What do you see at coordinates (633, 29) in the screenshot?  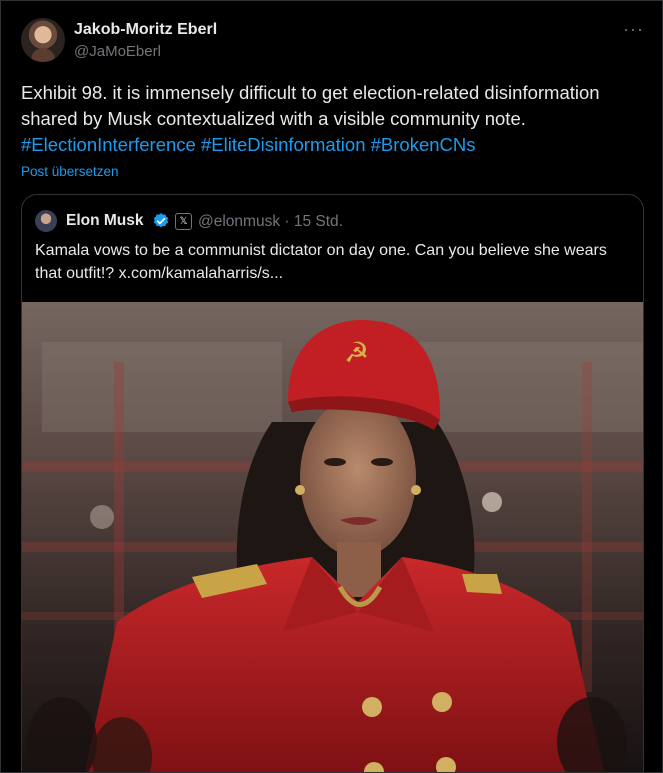 I see `more-options-icon: ···` at bounding box center [633, 29].